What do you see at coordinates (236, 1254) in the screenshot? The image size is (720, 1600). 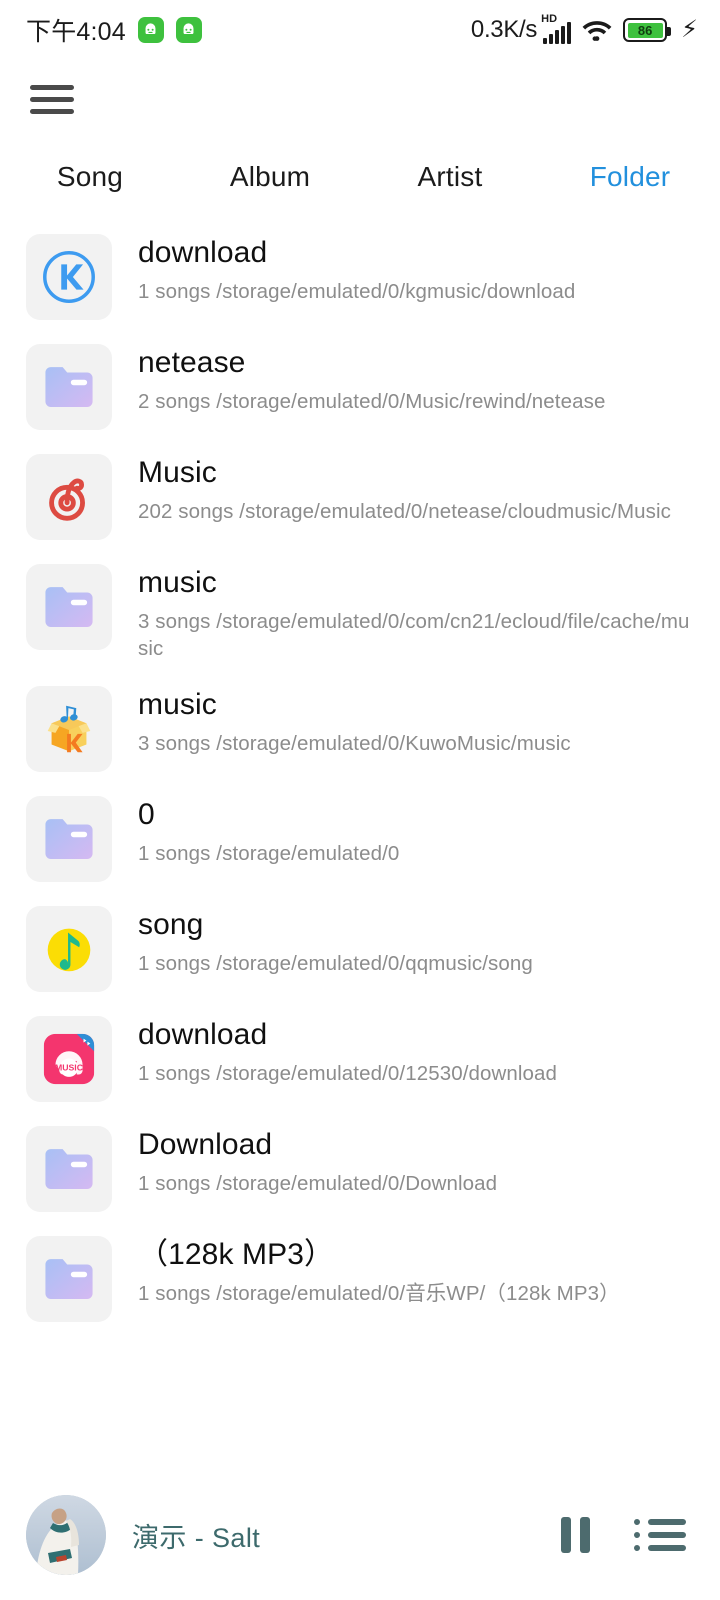 I see `folder-name: （128k MP3）` at bounding box center [236, 1254].